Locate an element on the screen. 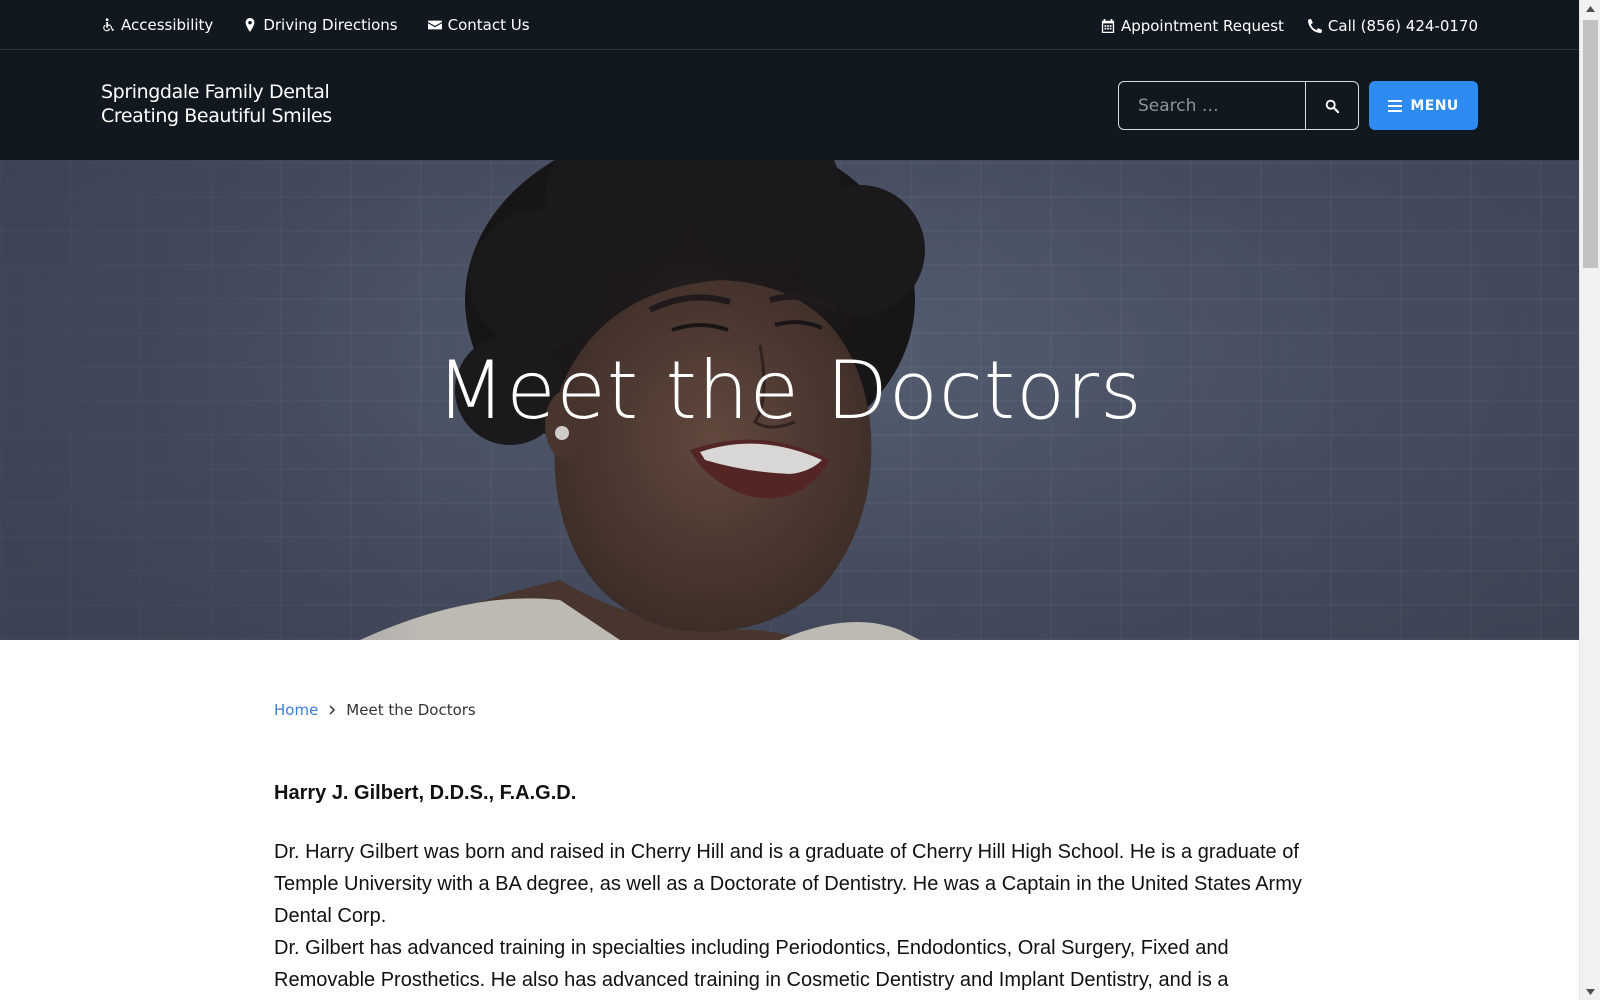 The width and height of the screenshot is (1600, 1000). wheelchair-icon is located at coordinates (109, 25).